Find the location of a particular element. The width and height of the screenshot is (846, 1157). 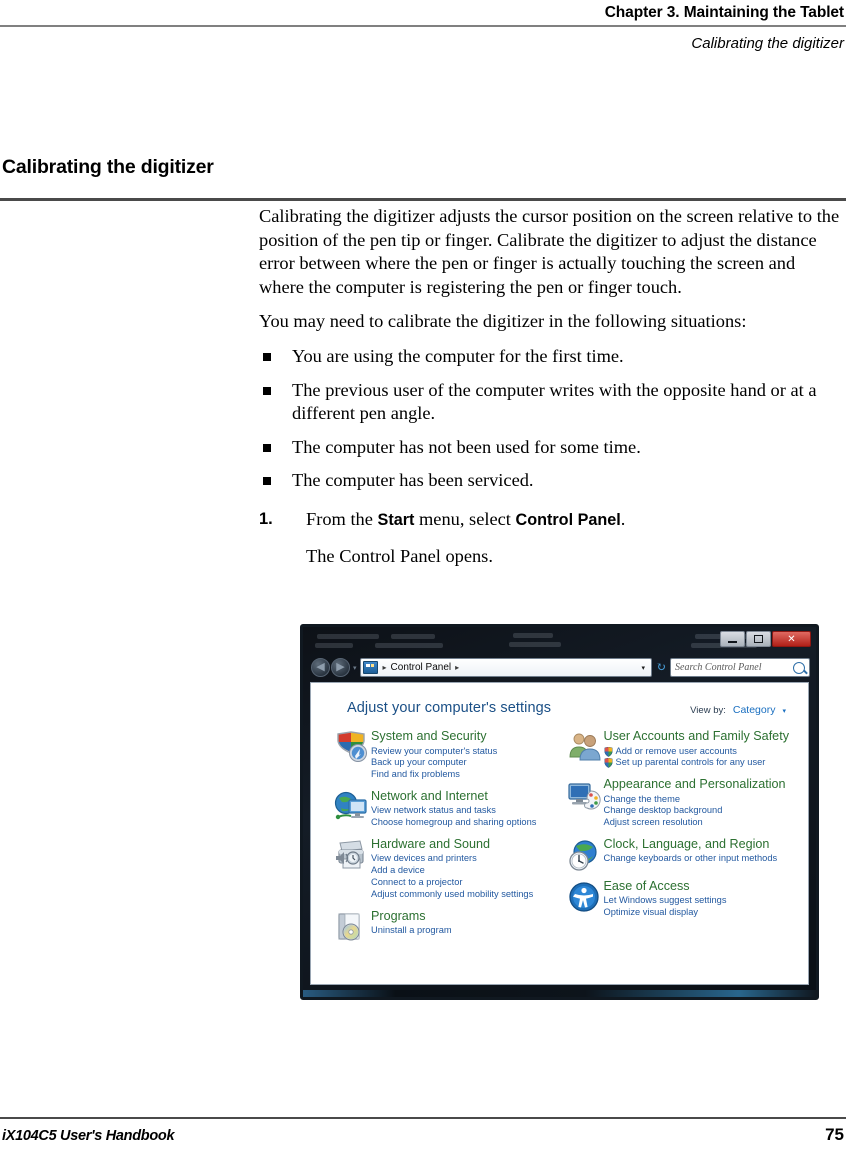

category-link: Add a device is located at coordinates (462, 871).